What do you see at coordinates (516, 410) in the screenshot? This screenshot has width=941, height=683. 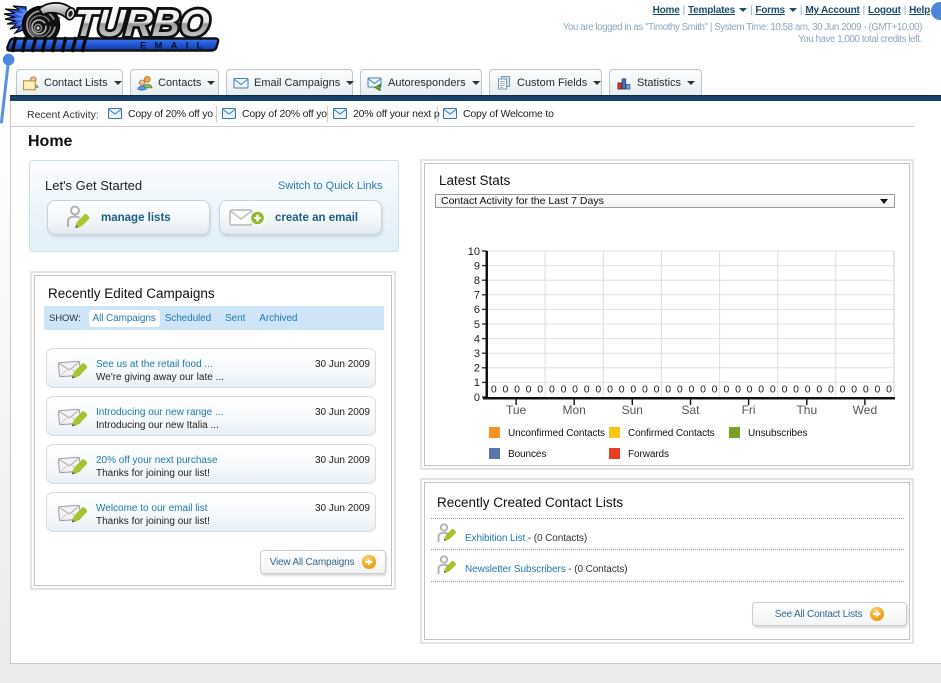 I see `svg-text: Tue` at bounding box center [516, 410].